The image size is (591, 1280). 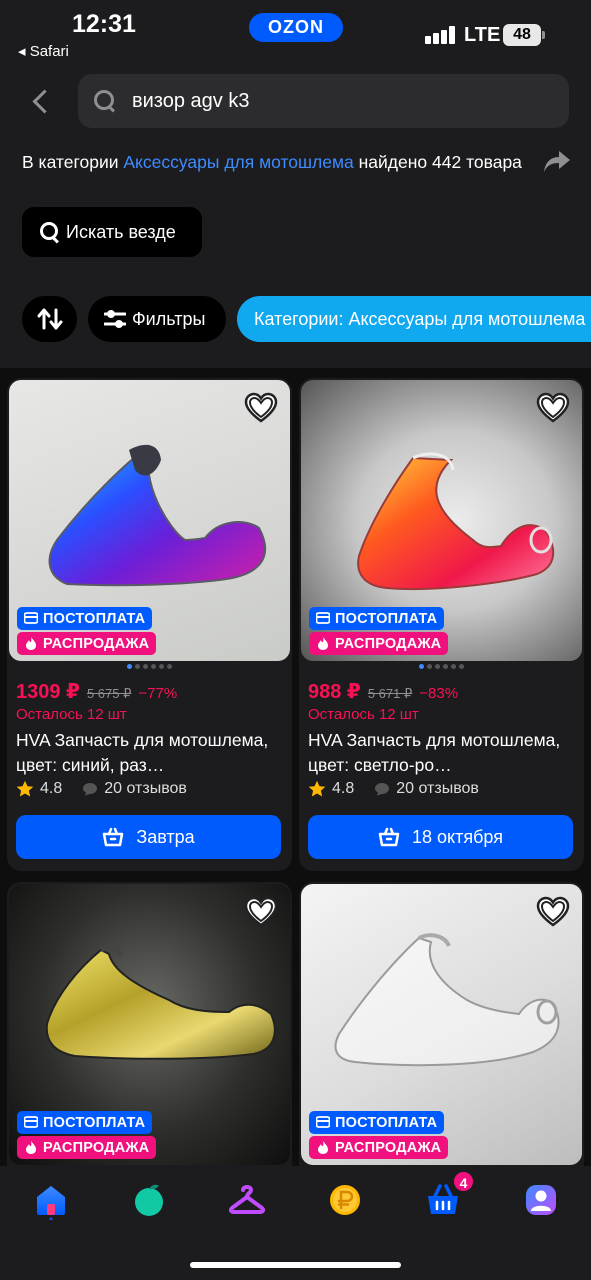 I want to click on discount: −83%, so click(x=439, y=693).